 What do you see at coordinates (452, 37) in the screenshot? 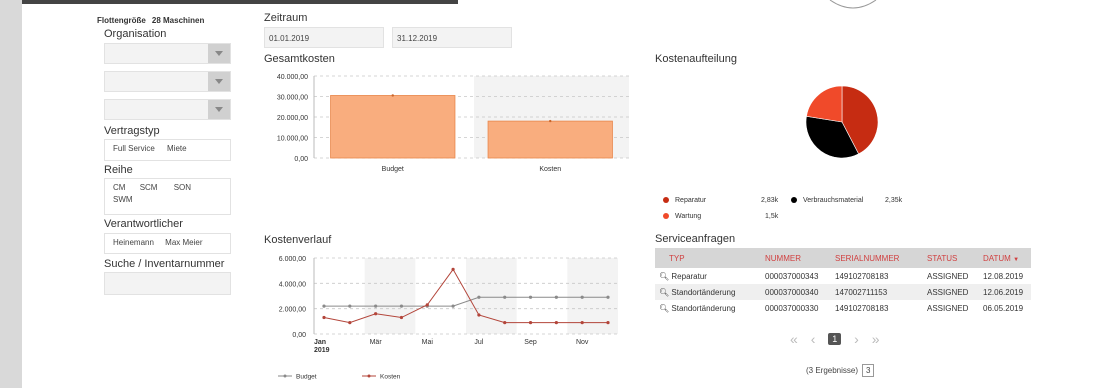
I see `date-to-input: 31.12.2019` at bounding box center [452, 37].